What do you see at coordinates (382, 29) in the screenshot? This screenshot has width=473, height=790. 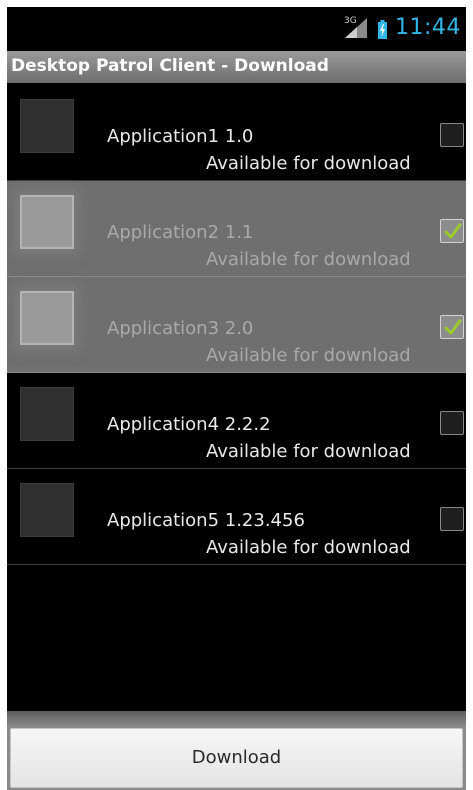 I see `battery-icon` at bounding box center [382, 29].